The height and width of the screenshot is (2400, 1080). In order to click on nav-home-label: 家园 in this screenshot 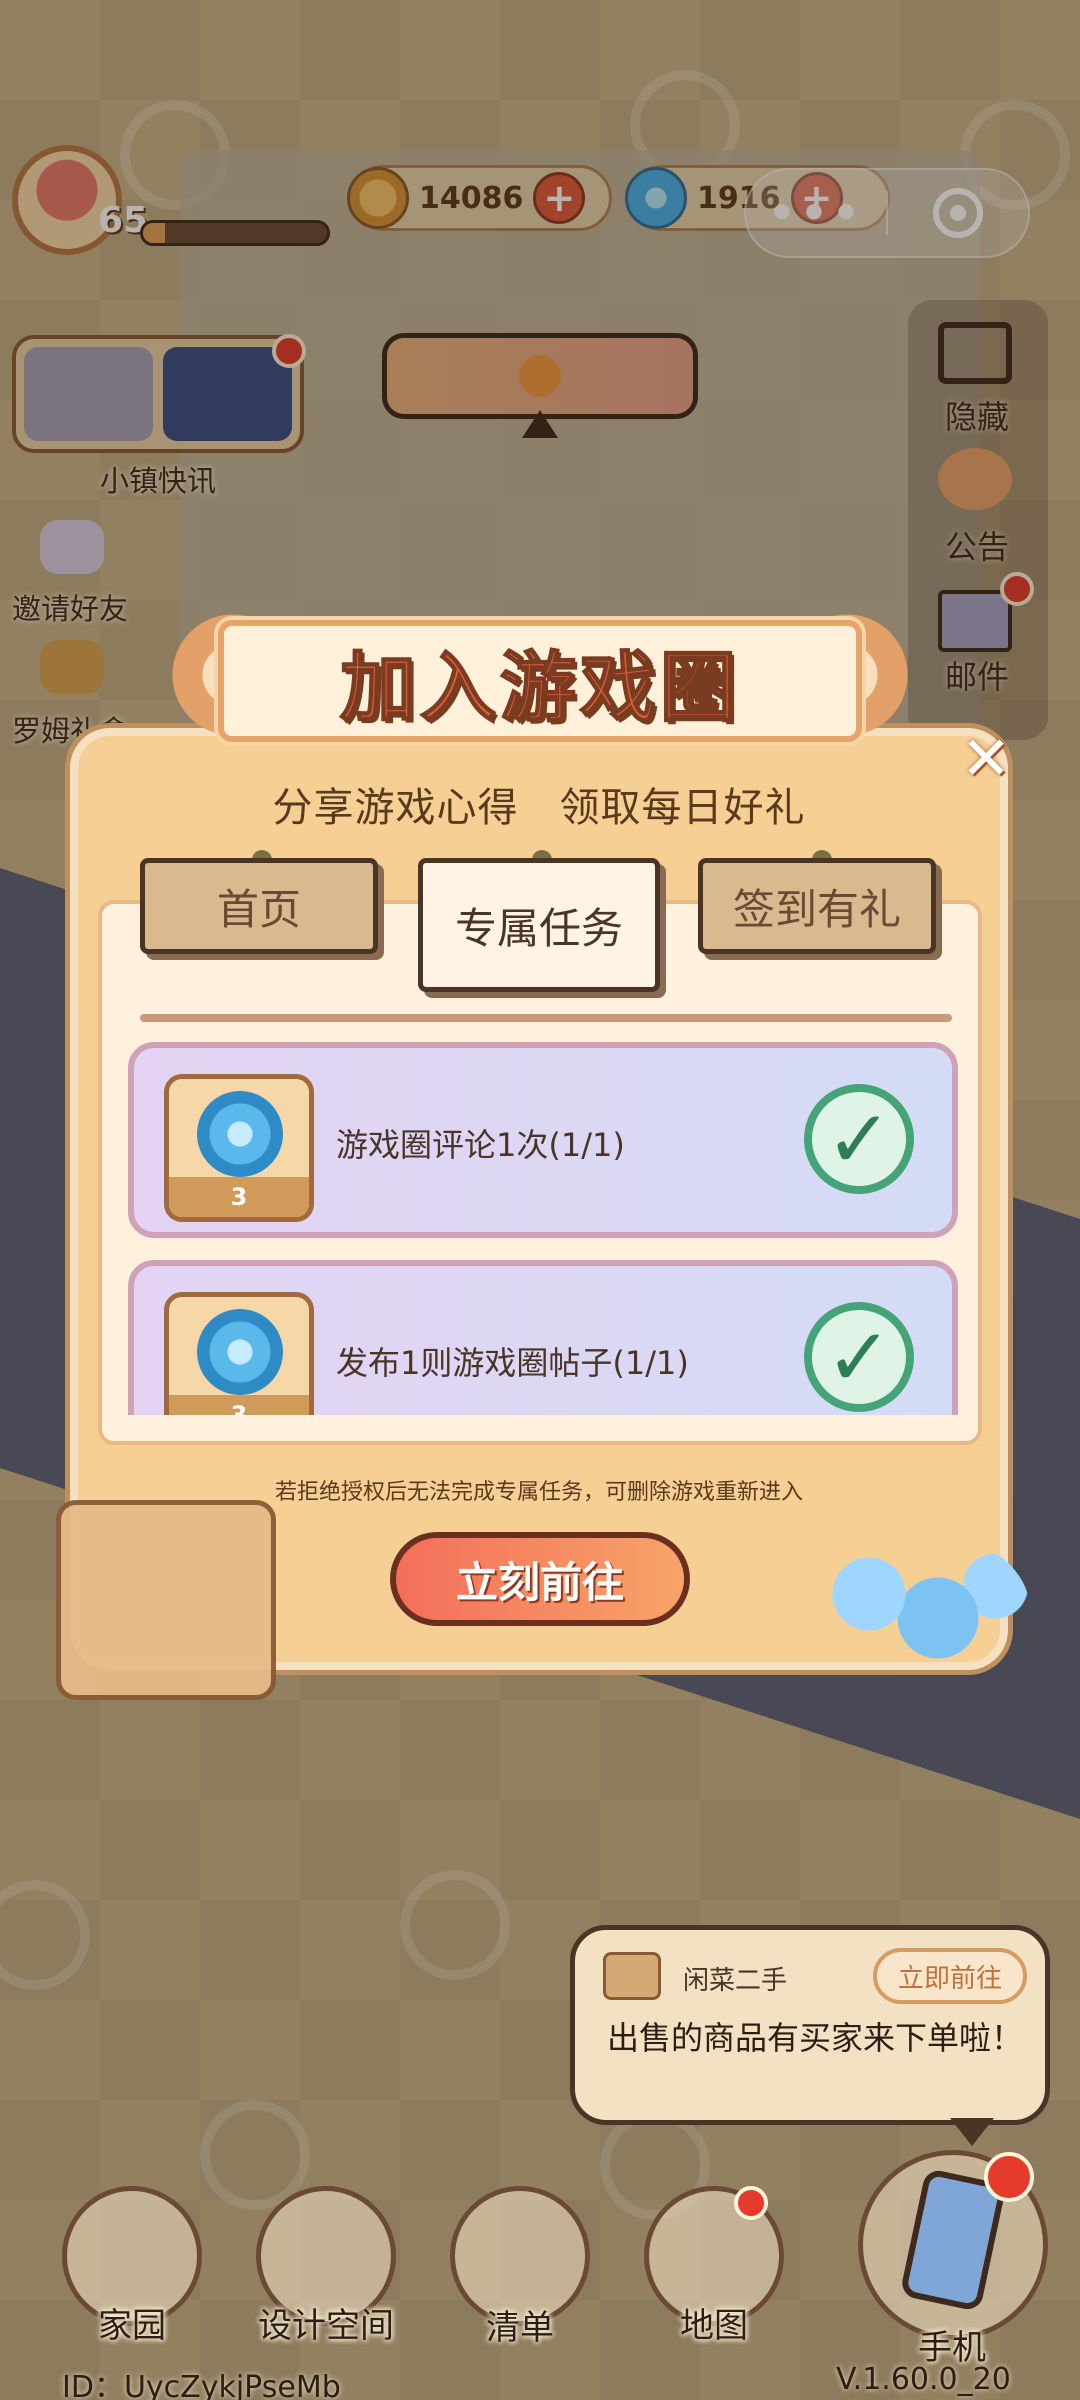, I will do `click(132, 2322)`.